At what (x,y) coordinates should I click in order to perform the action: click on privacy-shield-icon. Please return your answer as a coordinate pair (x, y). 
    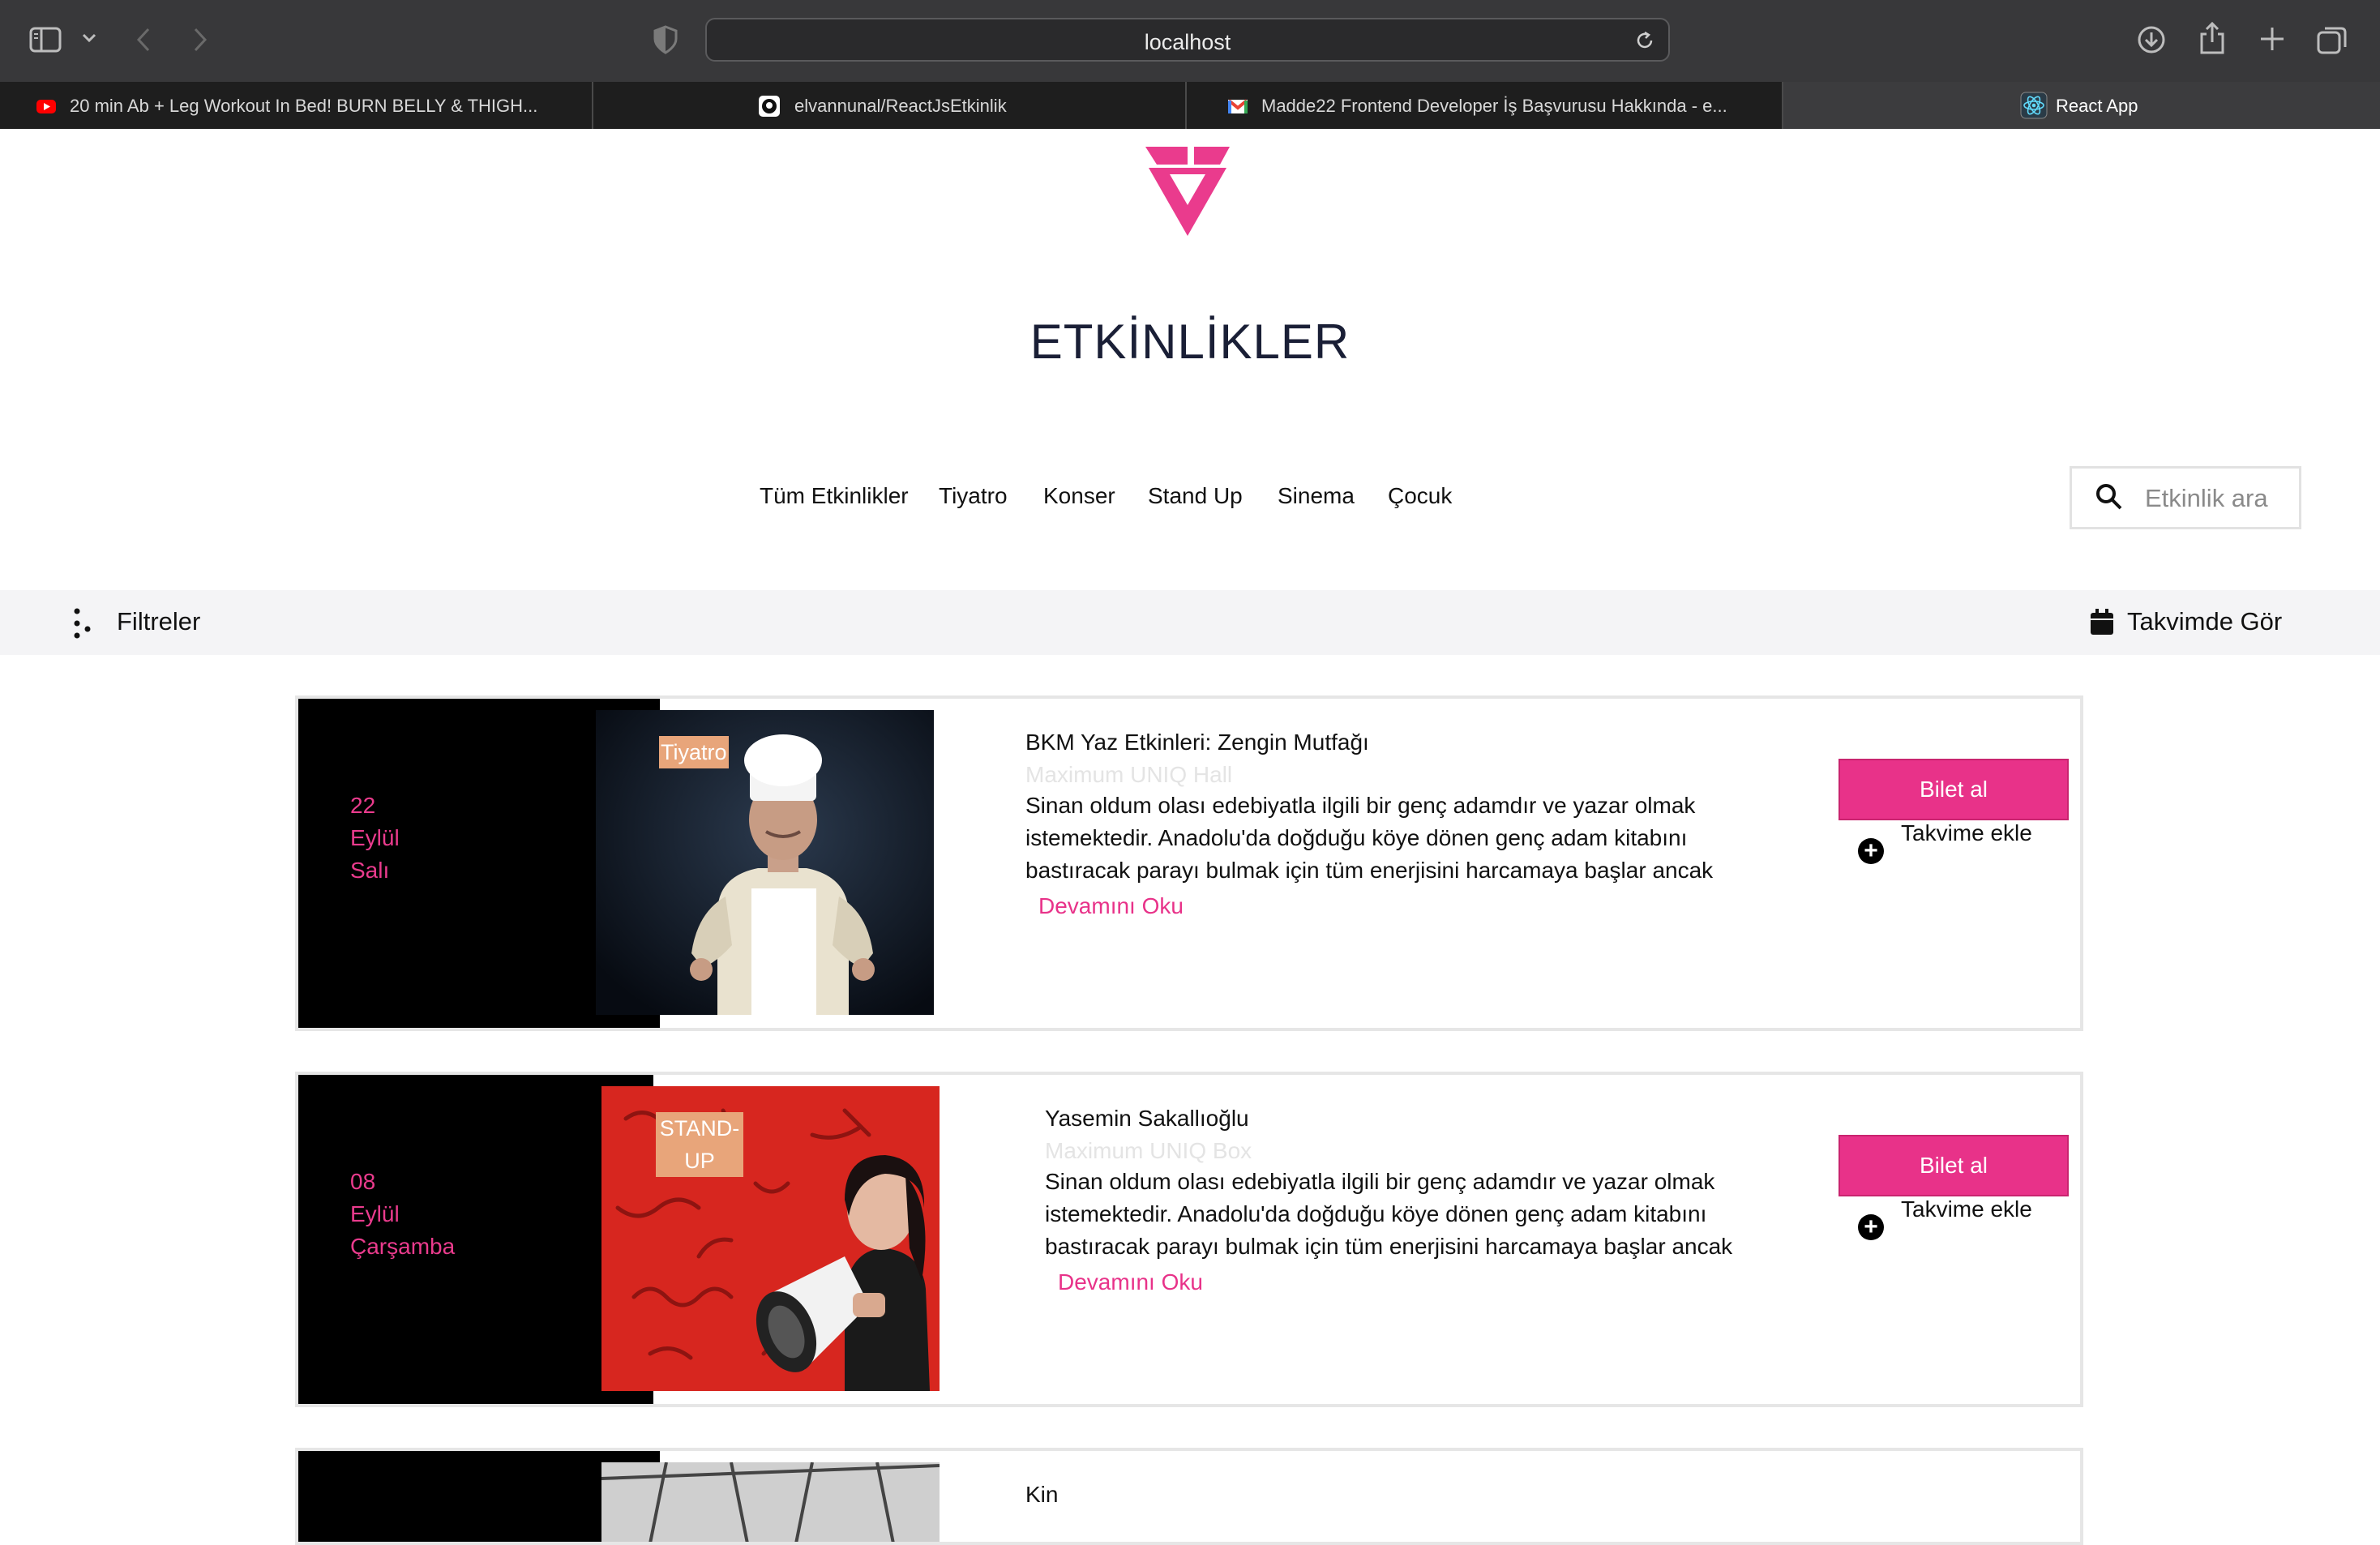
    Looking at the image, I should click on (666, 39).